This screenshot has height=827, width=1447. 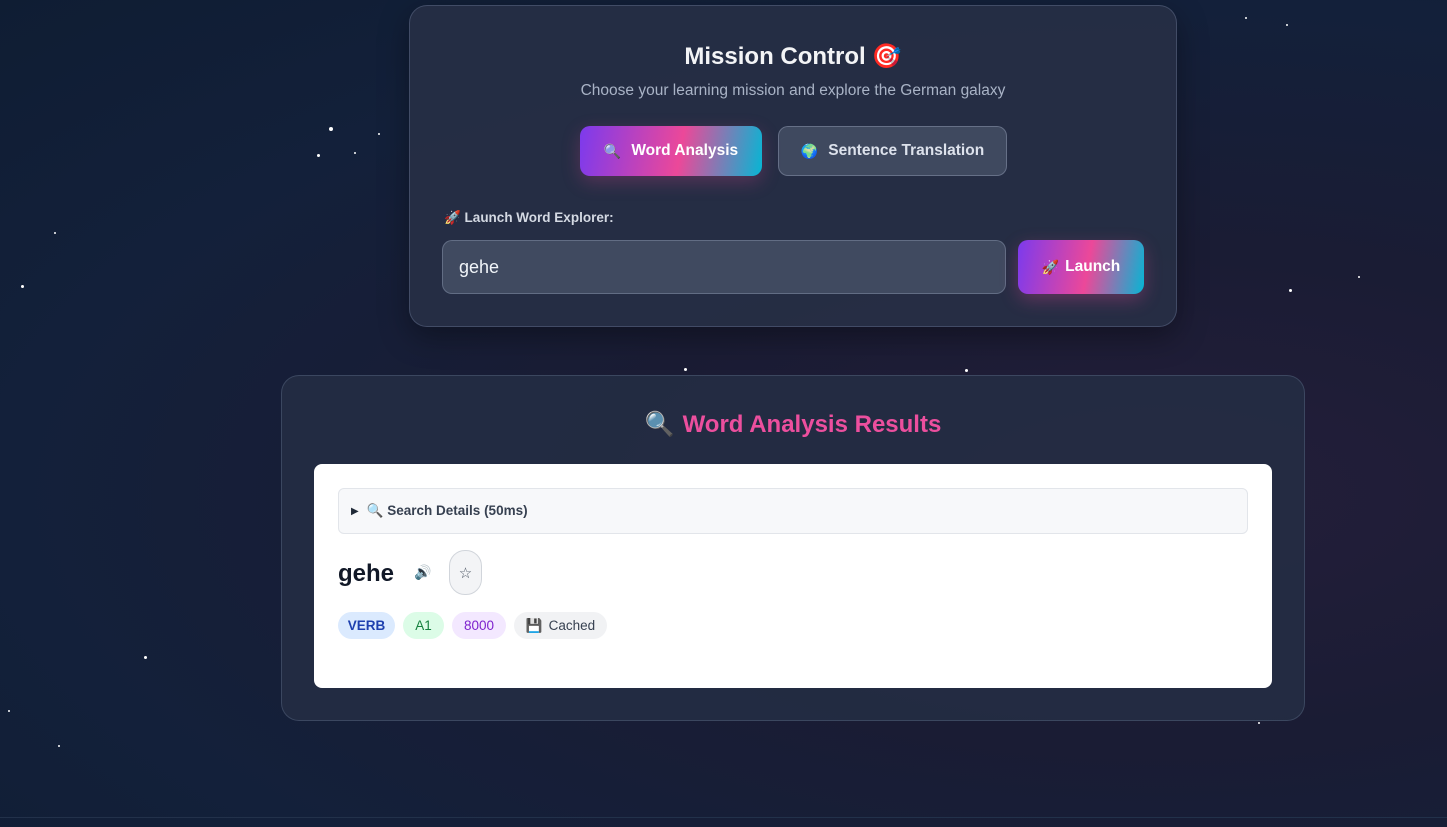 I want to click on results-title: 🔍 Word Analysis Results, so click(x=793, y=424).